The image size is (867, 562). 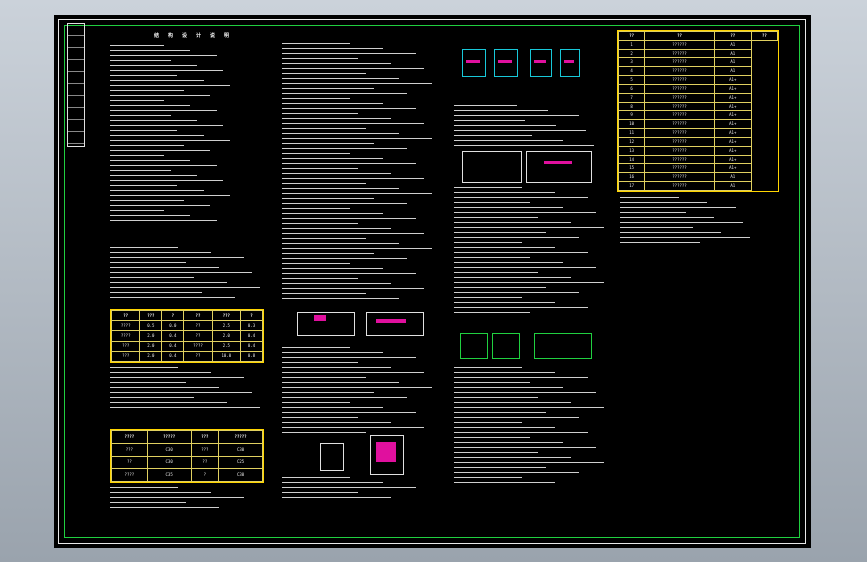 I want to click on table-header-cell: ?, so click(x=251, y=315).